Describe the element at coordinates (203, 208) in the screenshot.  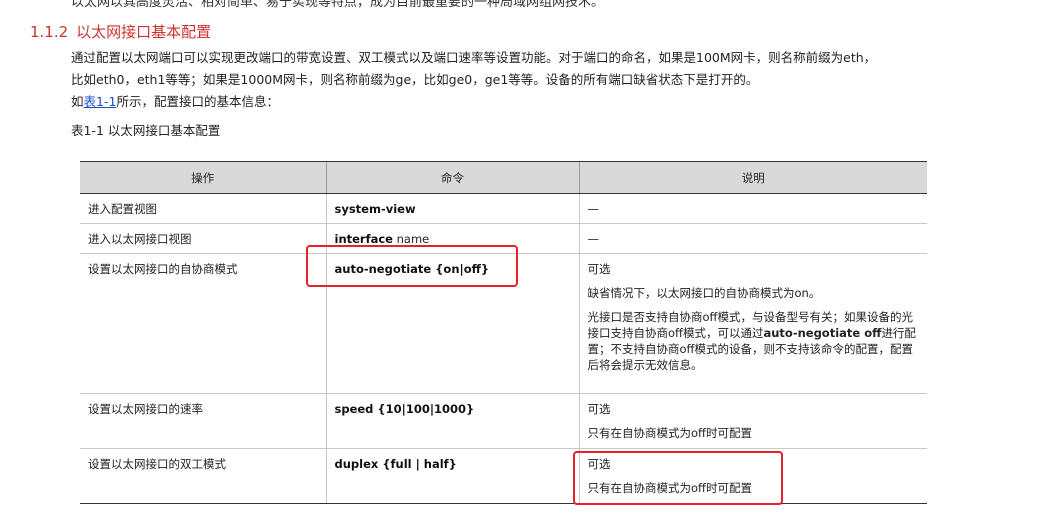
I see `cell-operation: 进入配置视图` at that location.